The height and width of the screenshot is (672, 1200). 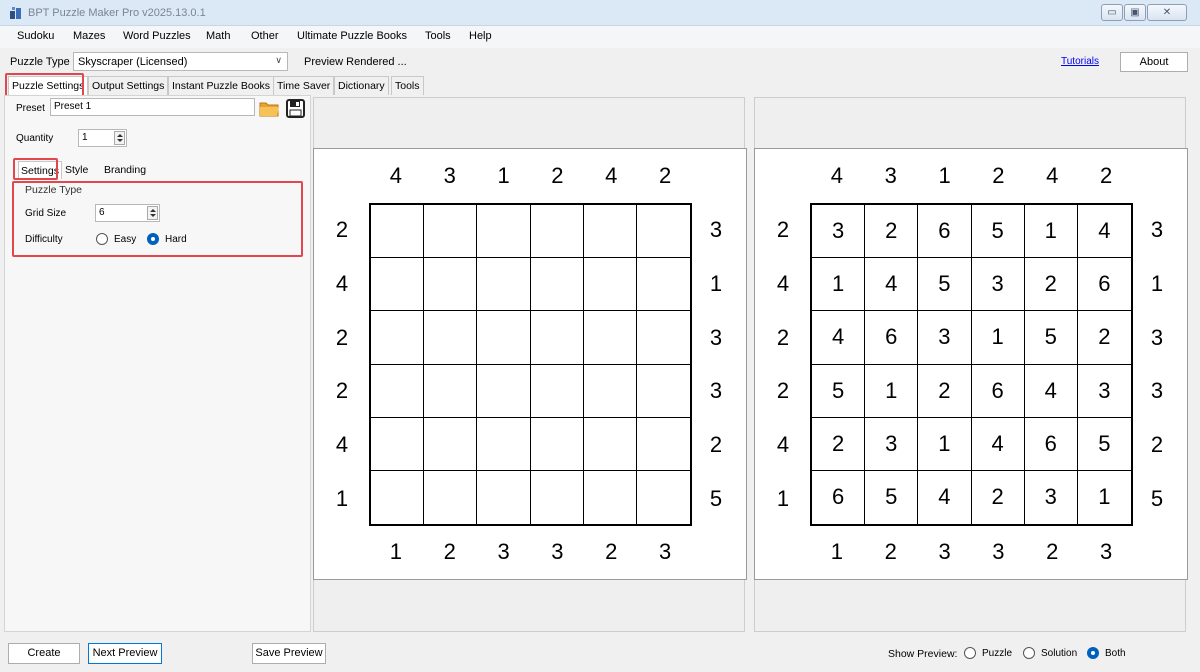 I want to click on top-clue: 4, so click(x=1052, y=175).